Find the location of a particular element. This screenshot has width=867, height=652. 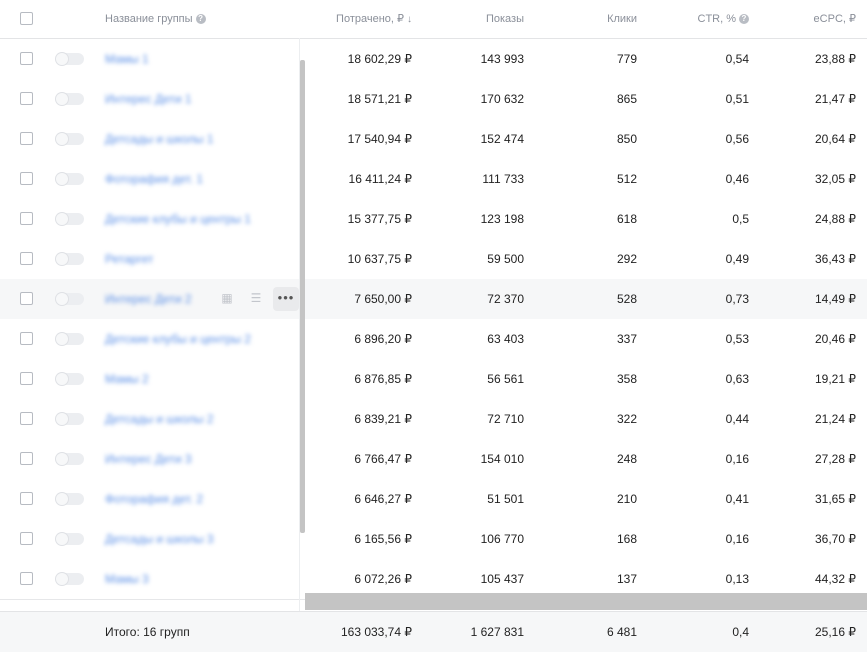

group-name-link: Интерес Дети 2 is located at coordinates (148, 299).